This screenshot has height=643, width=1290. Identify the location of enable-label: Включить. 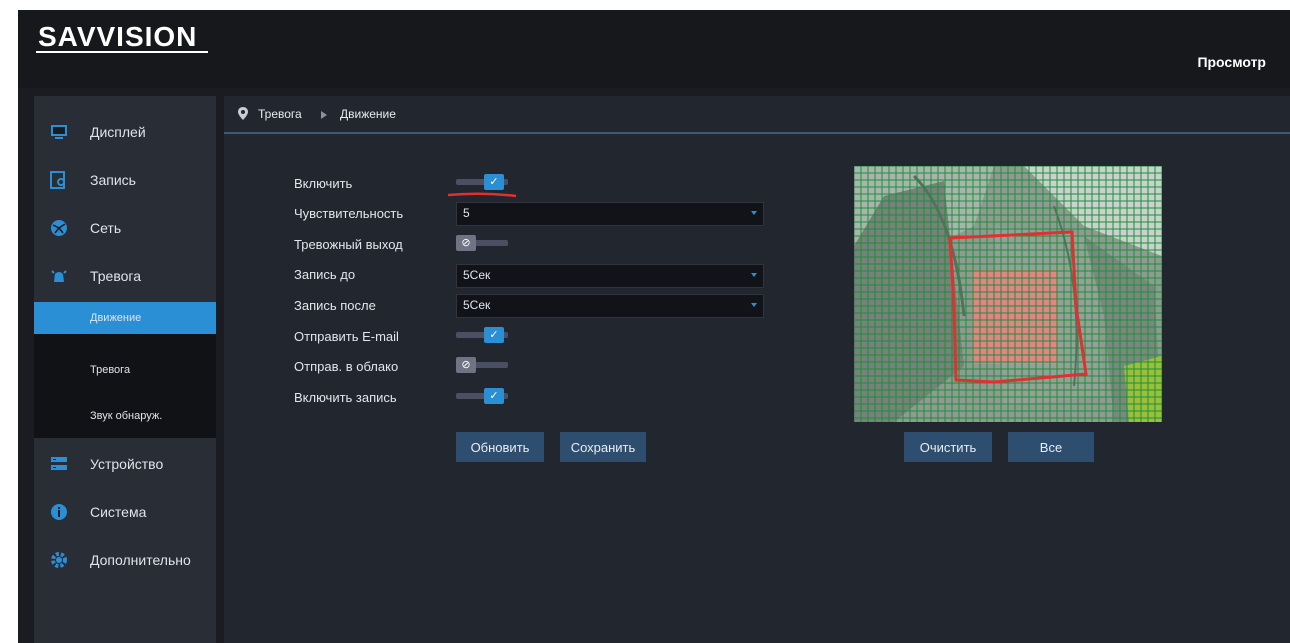
(323, 183).